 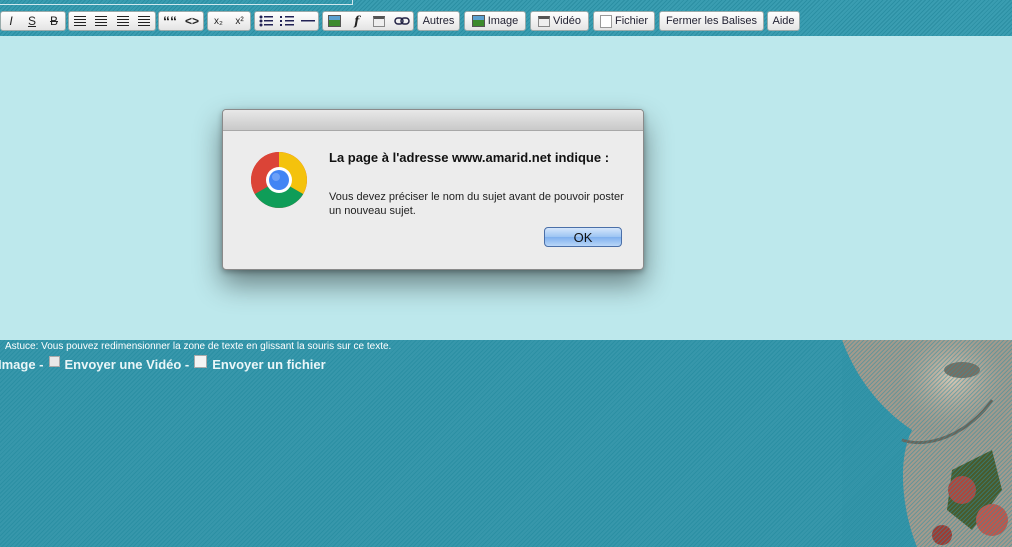 I want to click on quote-button: ““, so click(x=170, y=21).